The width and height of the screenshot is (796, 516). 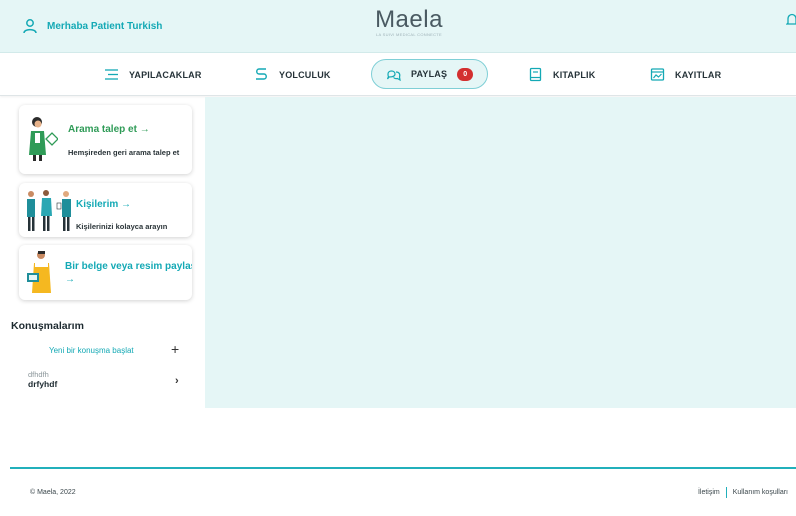 I want to click on tab-paylas: PAYLAŞ 0, so click(x=430, y=74).